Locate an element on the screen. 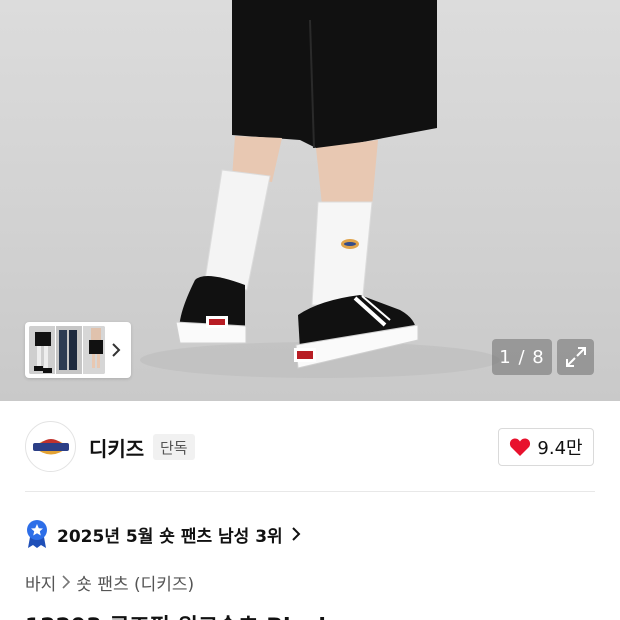 This screenshot has width=620, height=620. expand-icon is located at coordinates (575, 357).